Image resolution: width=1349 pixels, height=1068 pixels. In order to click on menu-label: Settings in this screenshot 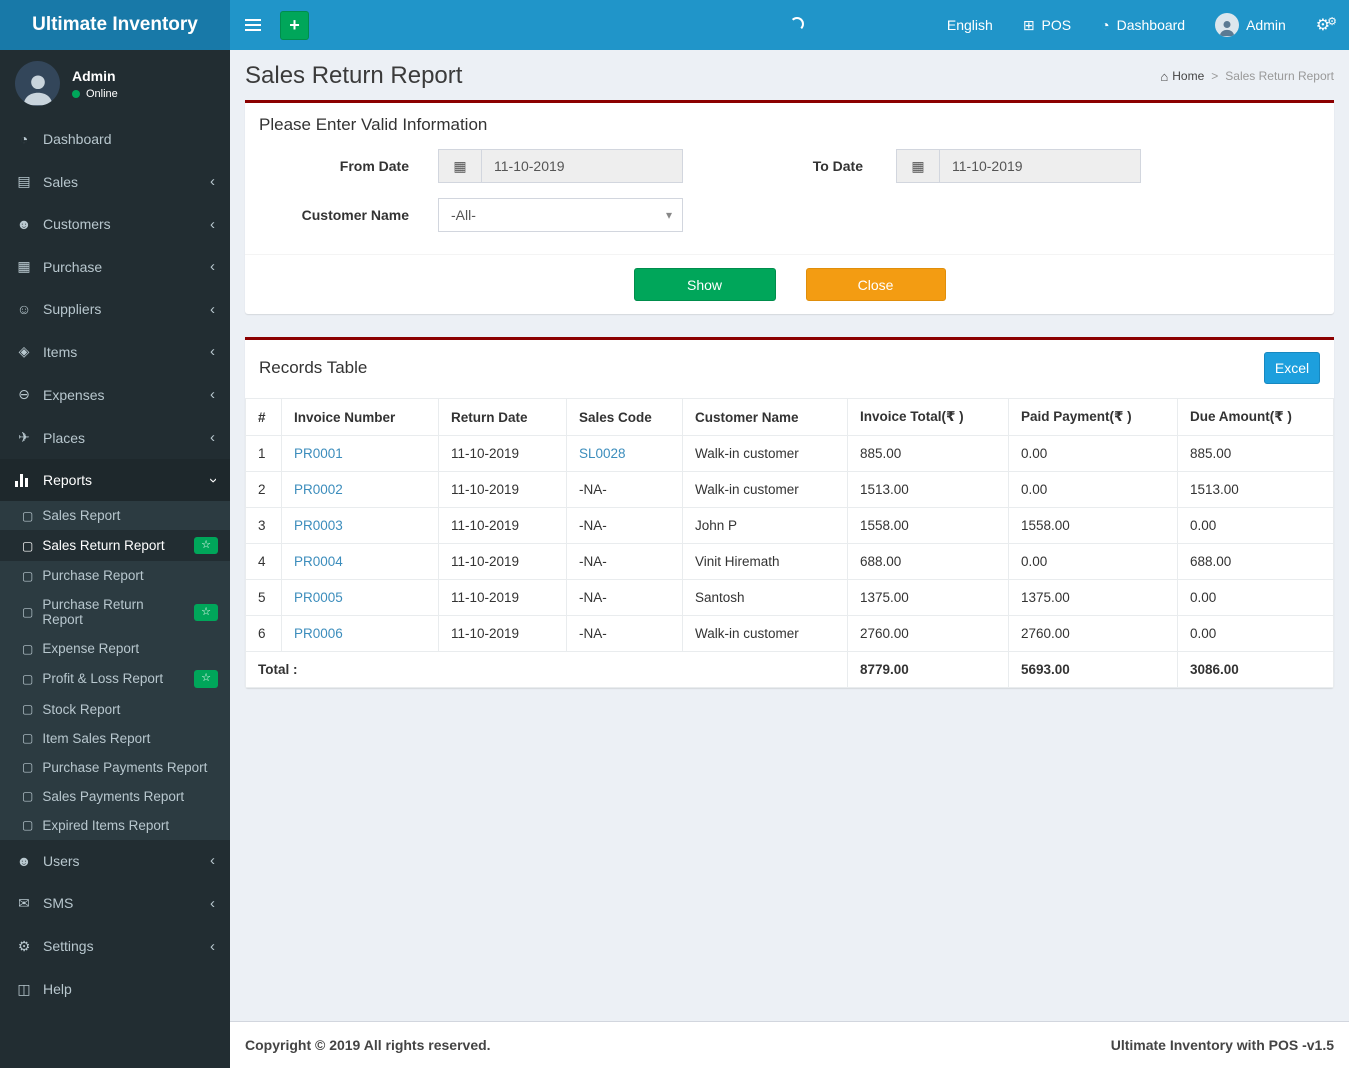, I will do `click(68, 946)`.